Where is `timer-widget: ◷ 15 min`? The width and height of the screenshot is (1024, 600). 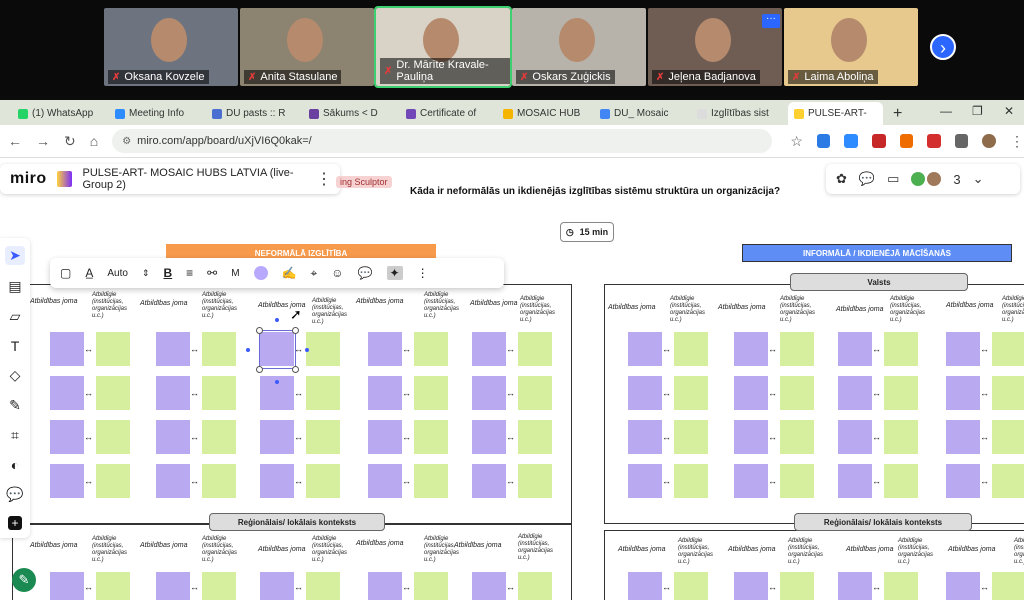 timer-widget: ◷ 15 min is located at coordinates (587, 232).